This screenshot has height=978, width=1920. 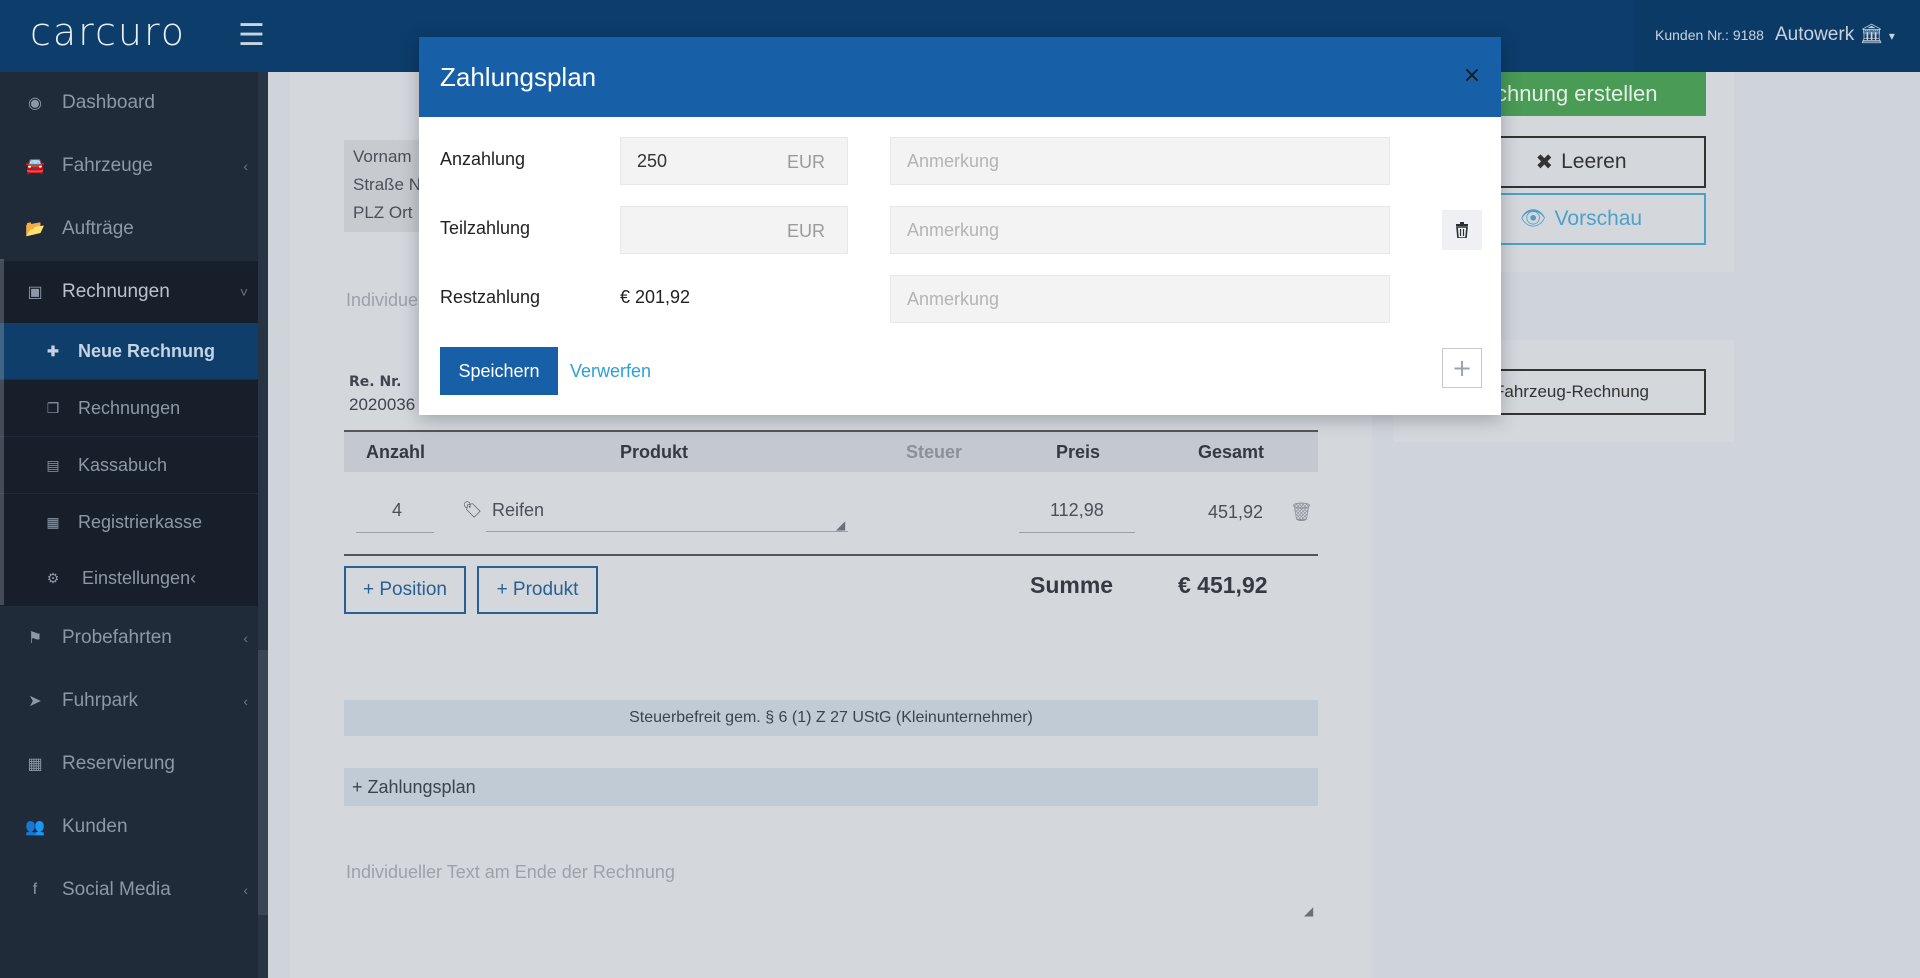 I want to click on partial-payment-input, so click(x=707, y=230).